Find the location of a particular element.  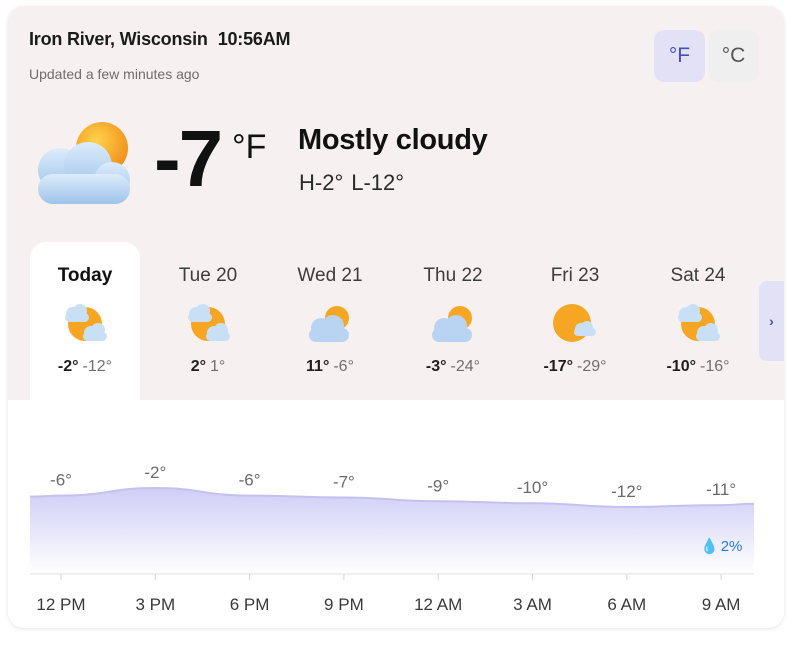

day-low: -29° is located at coordinates (592, 366).